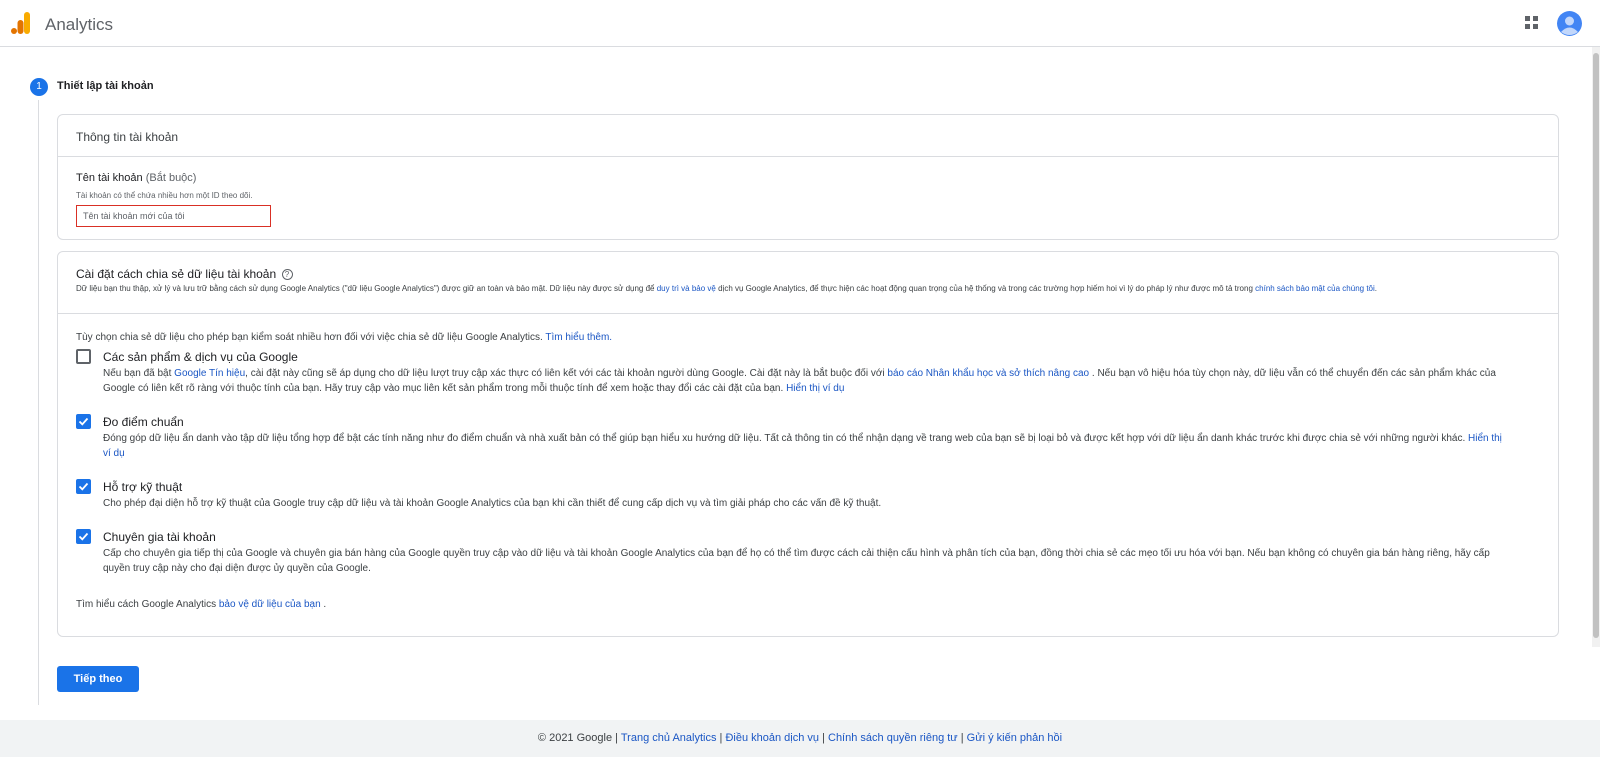 The height and width of the screenshot is (757, 1600). What do you see at coordinates (173, 216) in the screenshot?
I see `account-name-input` at bounding box center [173, 216].